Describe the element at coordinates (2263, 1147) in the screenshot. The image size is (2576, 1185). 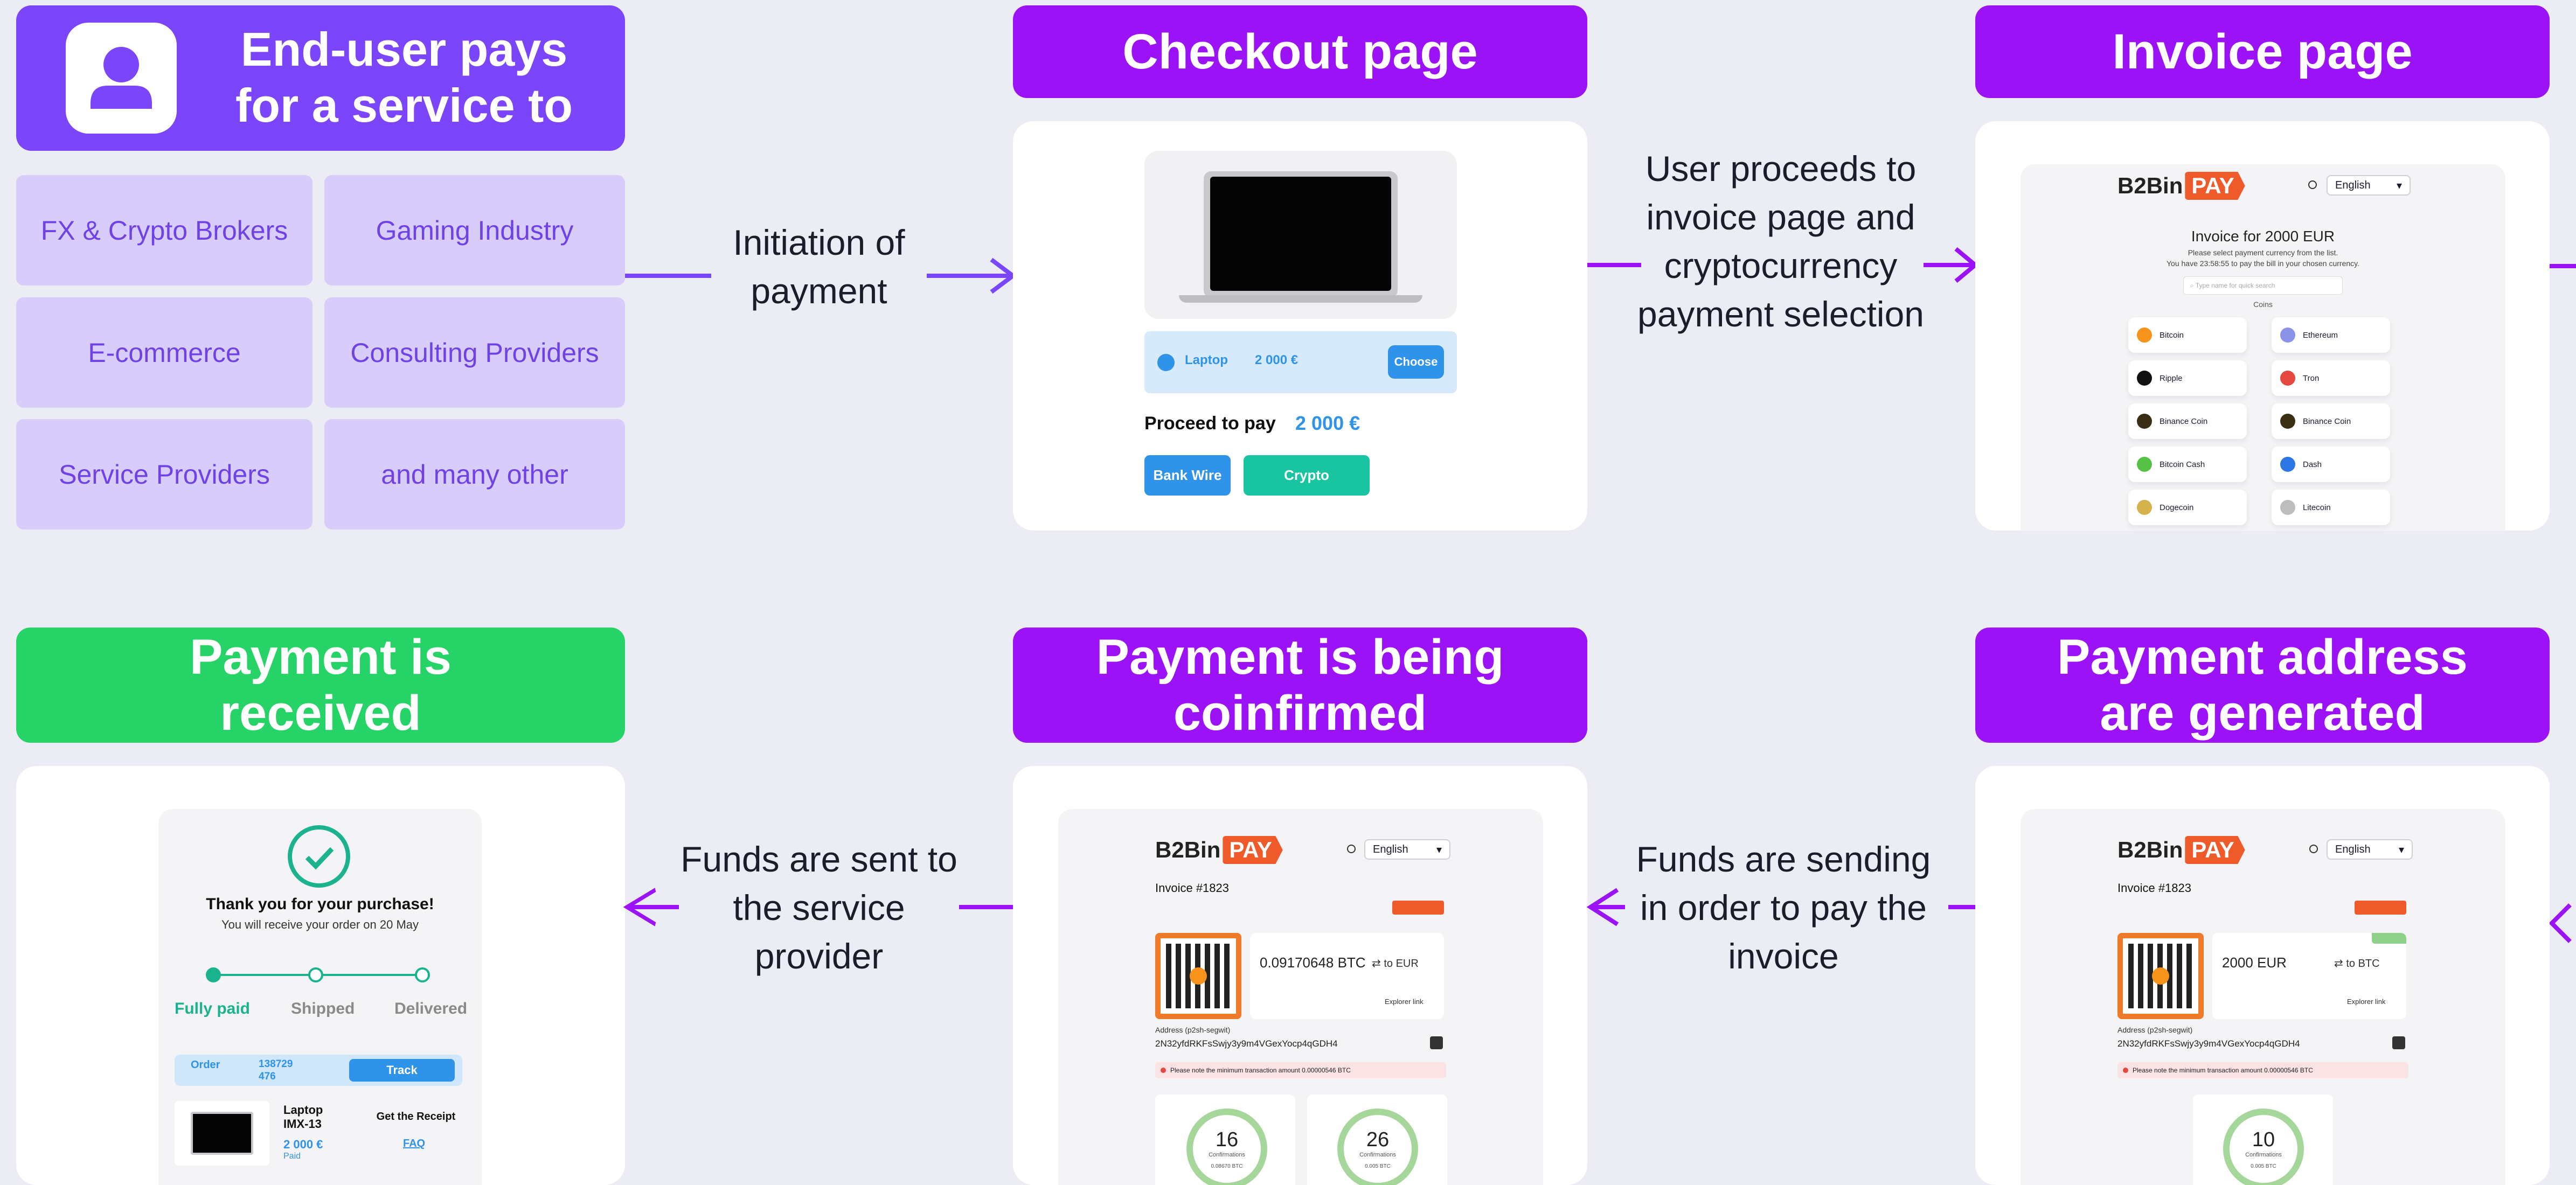
I see `confirmations-ring: 10 Confirmations 0.005 BTC` at that location.